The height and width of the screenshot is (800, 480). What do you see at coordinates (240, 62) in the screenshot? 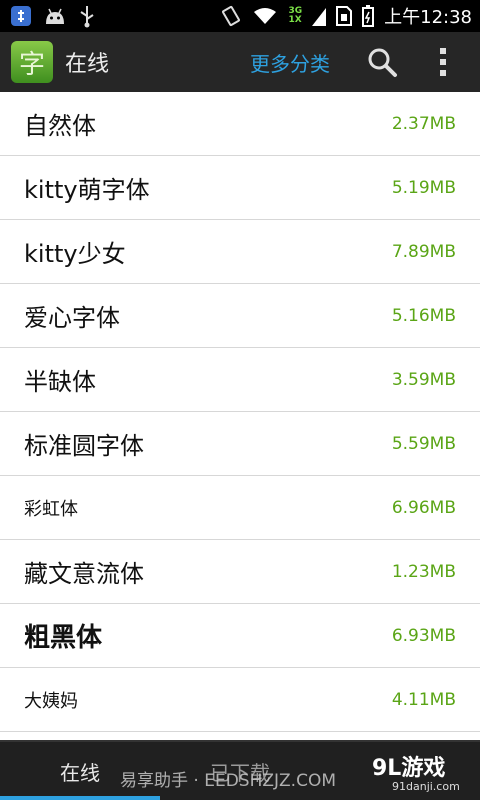
I see `action-bar: 字 在线 更多分类` at bounding box center [240, 62].